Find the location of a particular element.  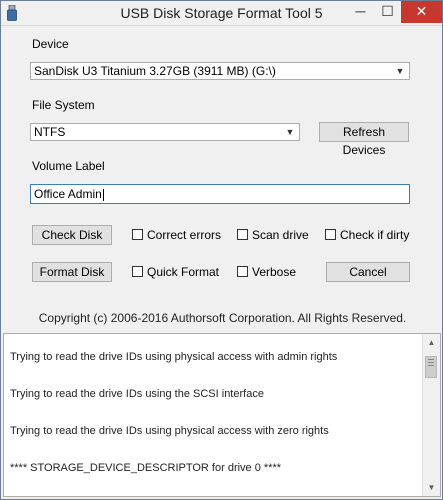

file-system-select-value: NTFS is located at coordinates (50, 132).